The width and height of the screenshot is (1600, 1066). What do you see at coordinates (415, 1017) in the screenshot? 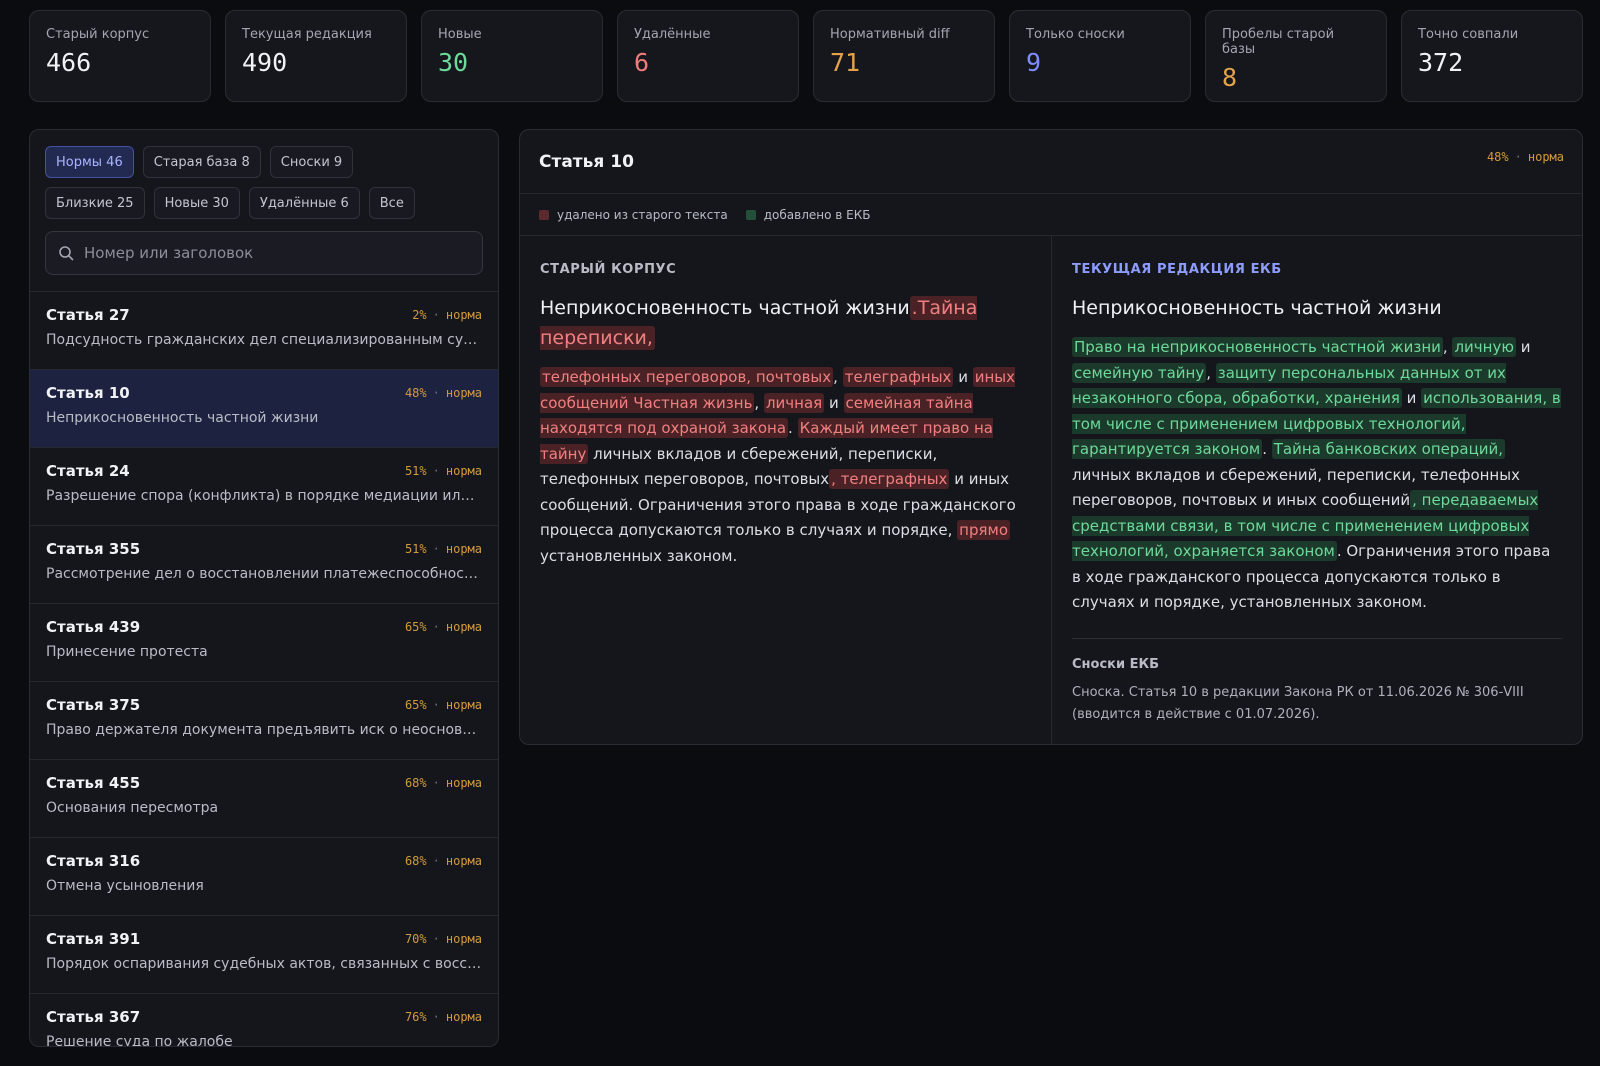
I see `list-item-percent: 76%` at bounding box center [415, 1017].